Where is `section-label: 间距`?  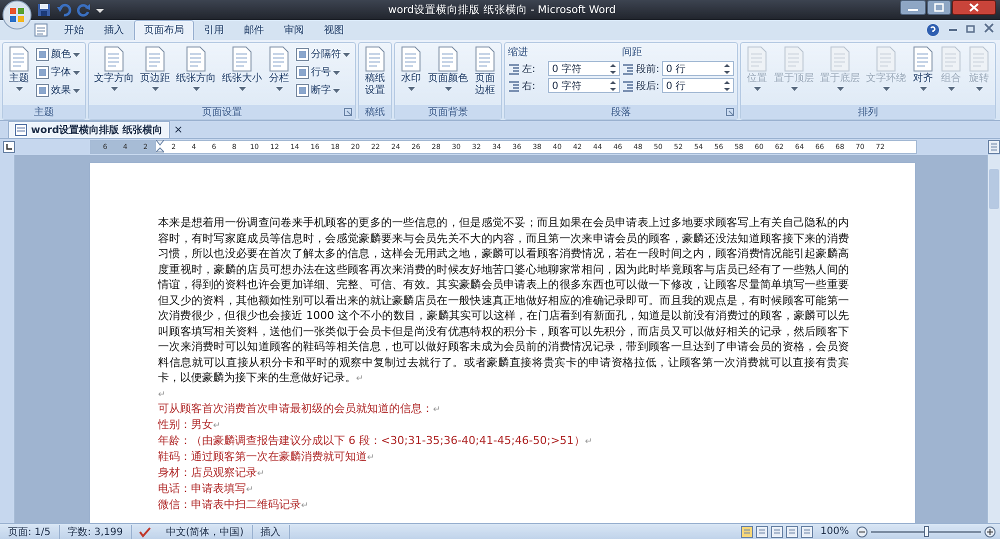 section-label: 间距 is located at coordinates (632, 52).